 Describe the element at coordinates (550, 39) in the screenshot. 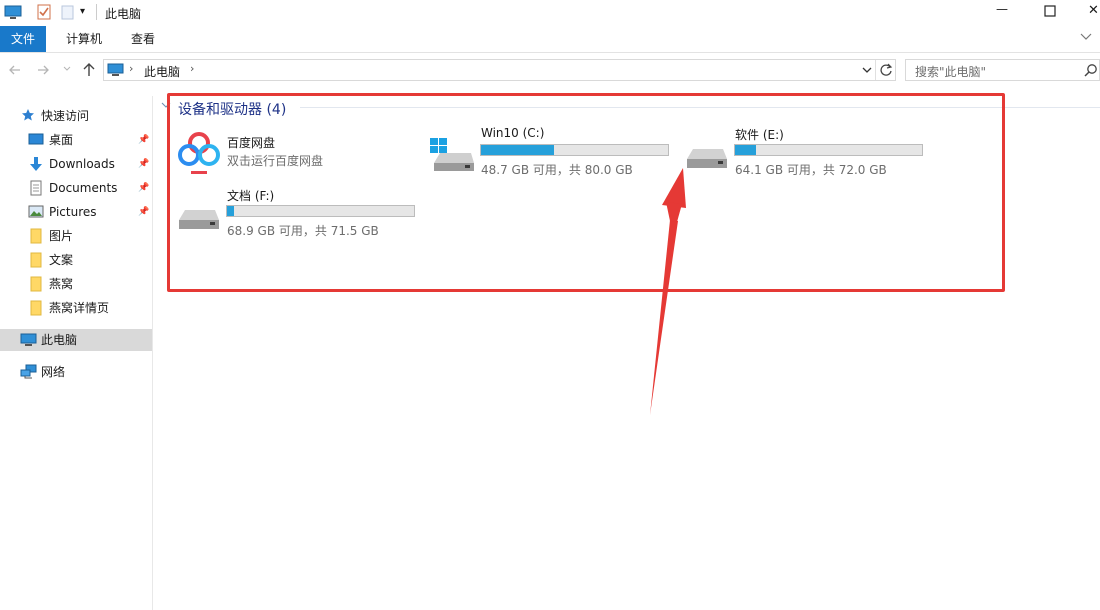

I see `ribbon-tabs: 文件 计算机 查看` at that location.